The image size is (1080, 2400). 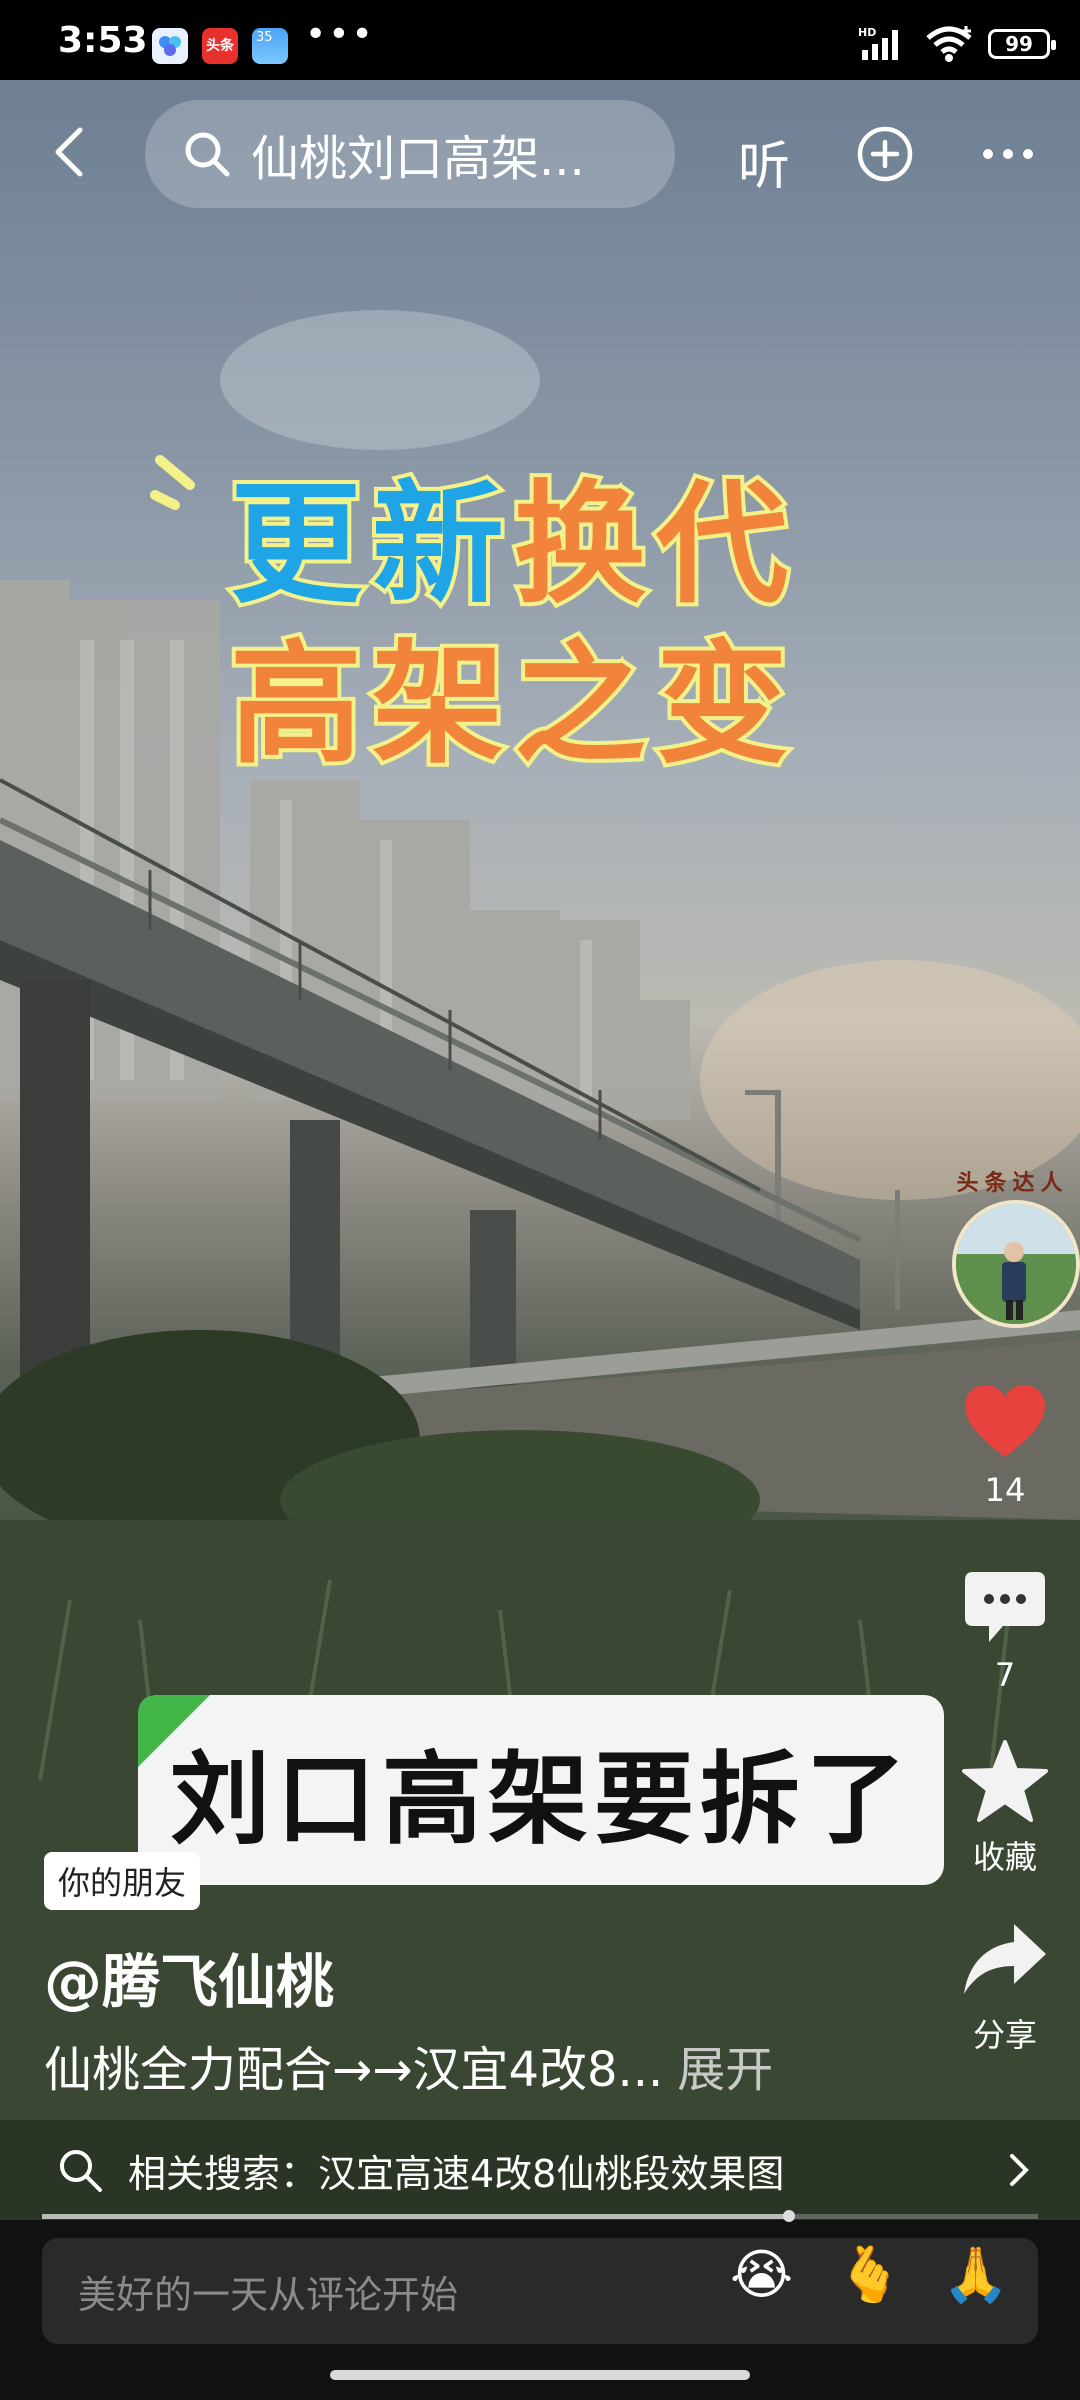 I want to click on comment-button: 7, so click(x=1005, y=1632).